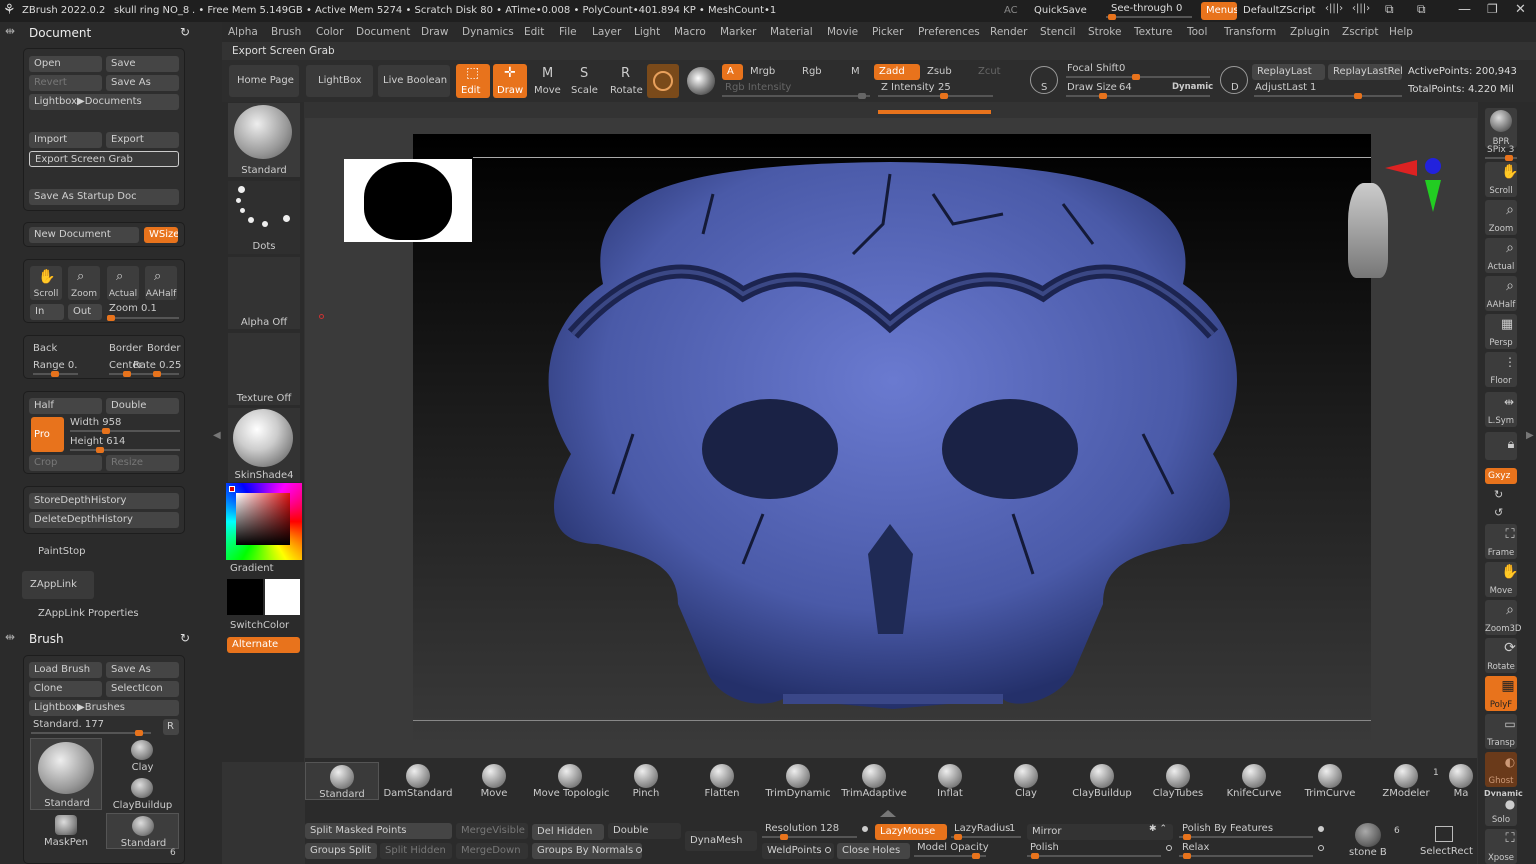 The height and width of the screenshot is (864, 1536). What do you see at coordinates (1060, 10) in the screenshot?
I see `quicksave-button: QuickSave` at bounding box center [1060, 10].